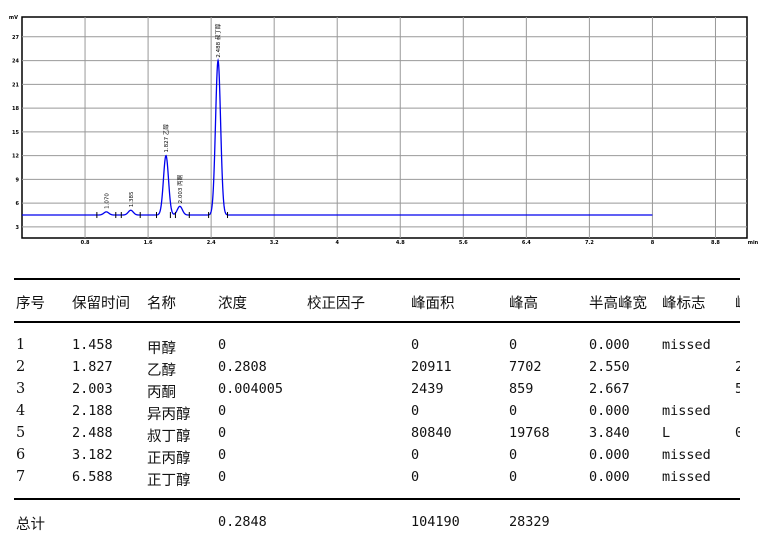 This screenshot has height=542, width=763. I want to click on row-index: 6, so click(21, 455).